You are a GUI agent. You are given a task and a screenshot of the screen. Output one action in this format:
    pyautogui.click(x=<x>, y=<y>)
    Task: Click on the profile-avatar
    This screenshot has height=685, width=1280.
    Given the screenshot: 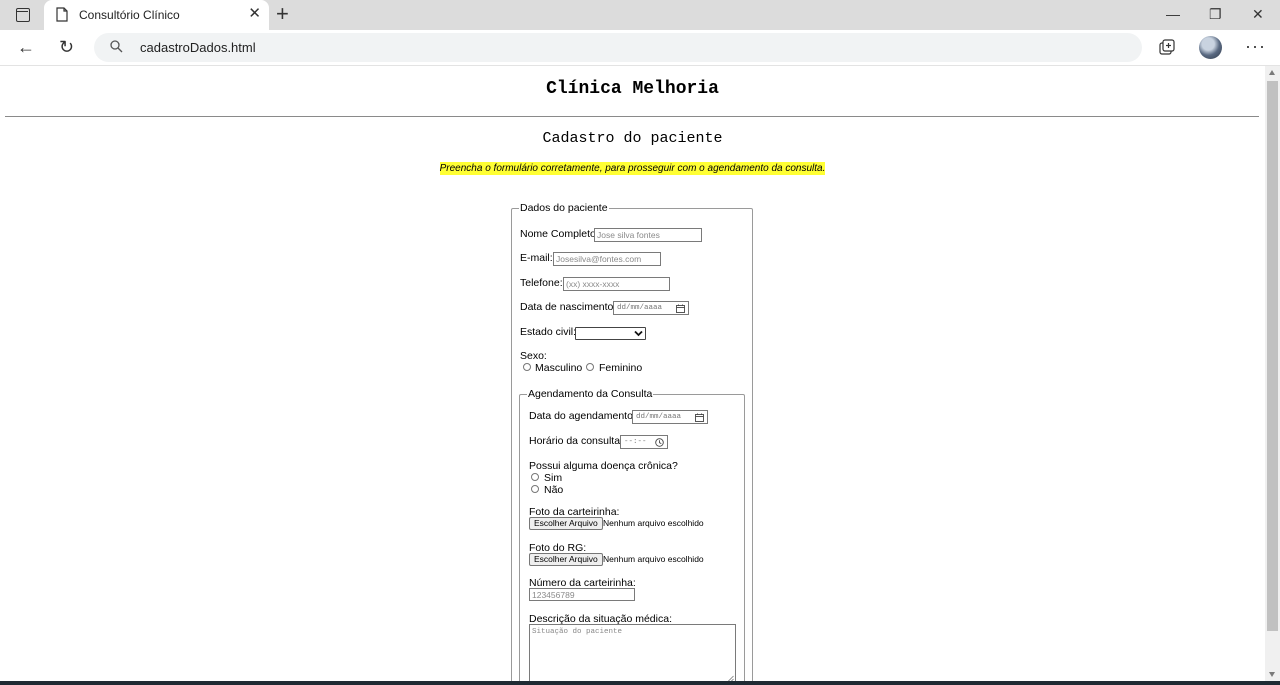 What is the action you would take?
    pyautogui.click(x=1210, y=47)
    